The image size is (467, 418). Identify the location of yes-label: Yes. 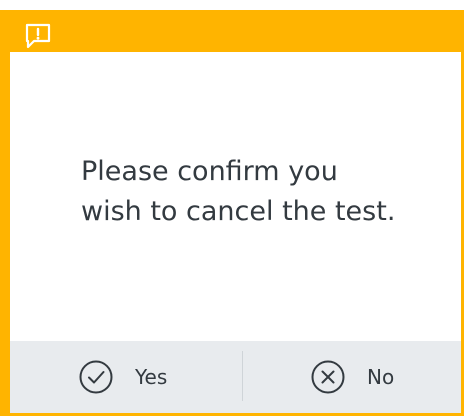
(151, 377).